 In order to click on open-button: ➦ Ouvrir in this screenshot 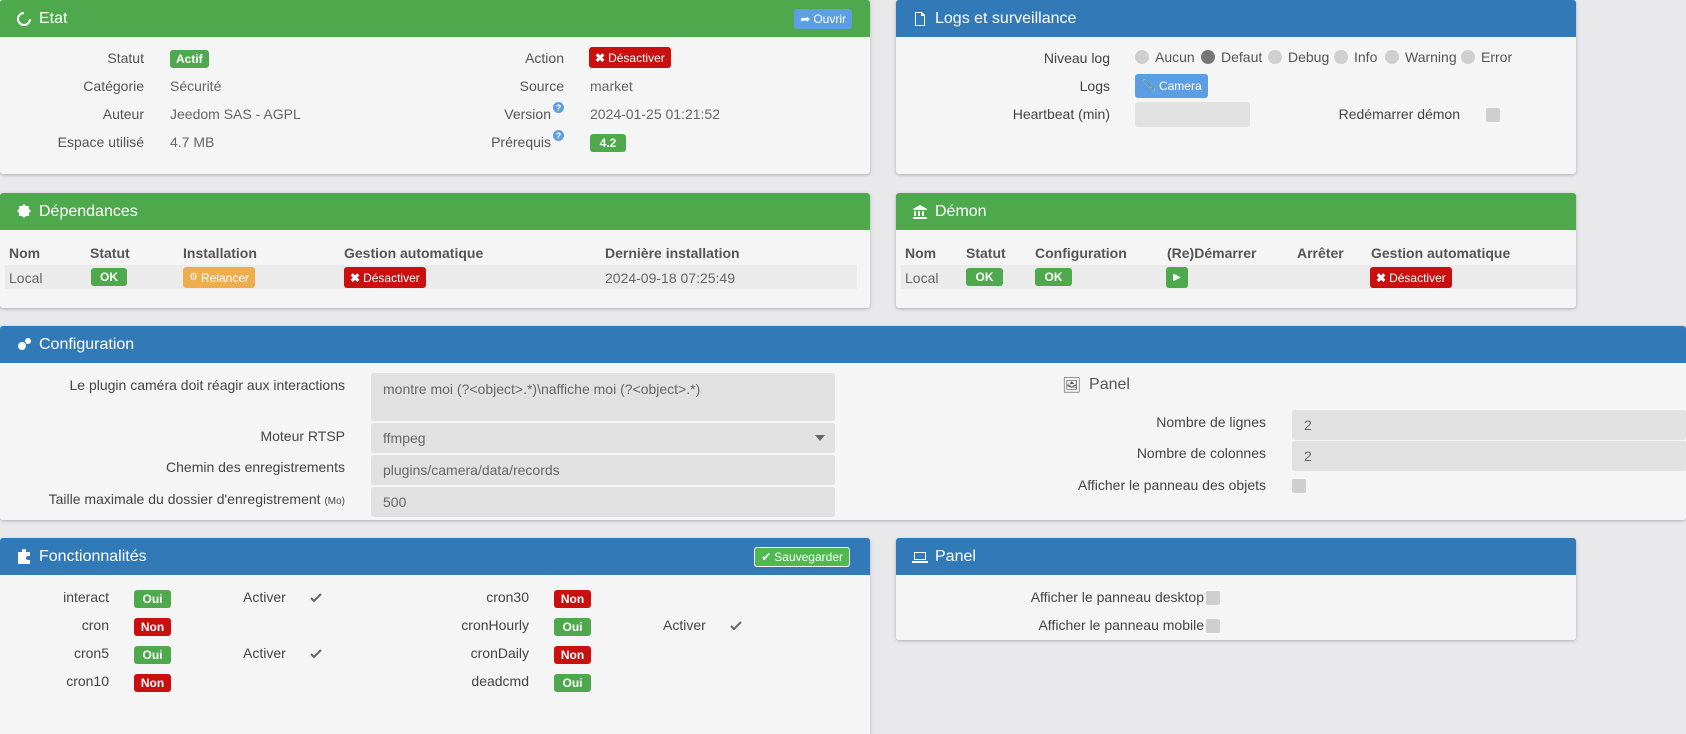, I will do `click(823, 19)`.